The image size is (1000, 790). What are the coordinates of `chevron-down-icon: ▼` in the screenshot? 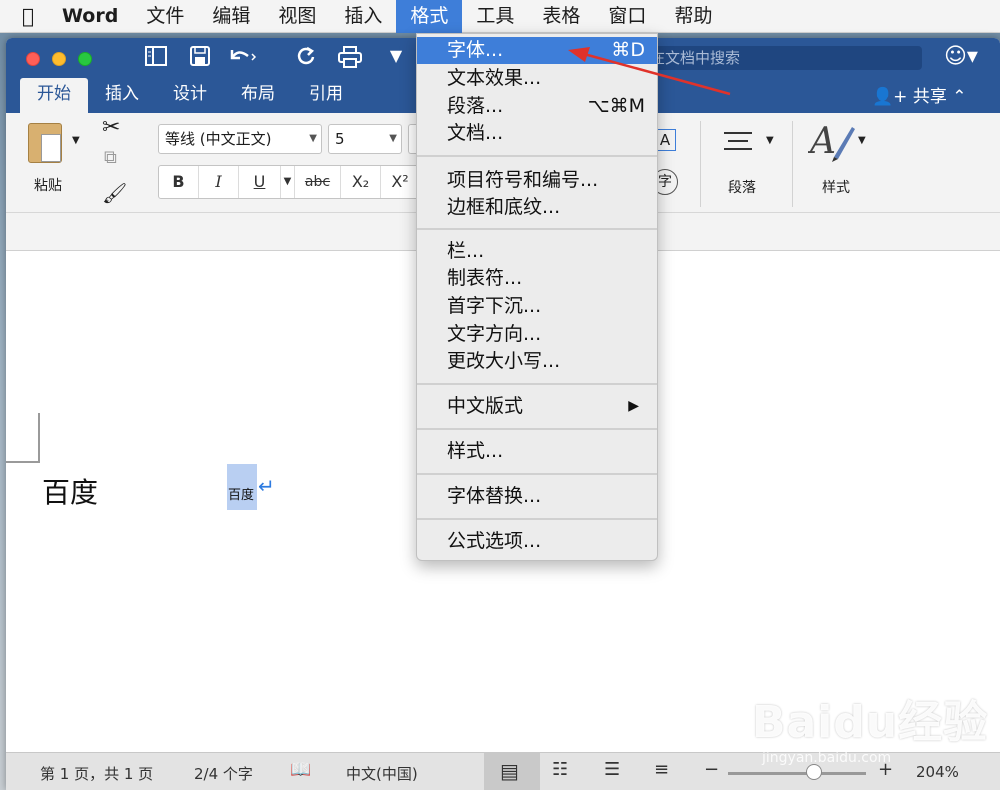 It's located at (313, 138).